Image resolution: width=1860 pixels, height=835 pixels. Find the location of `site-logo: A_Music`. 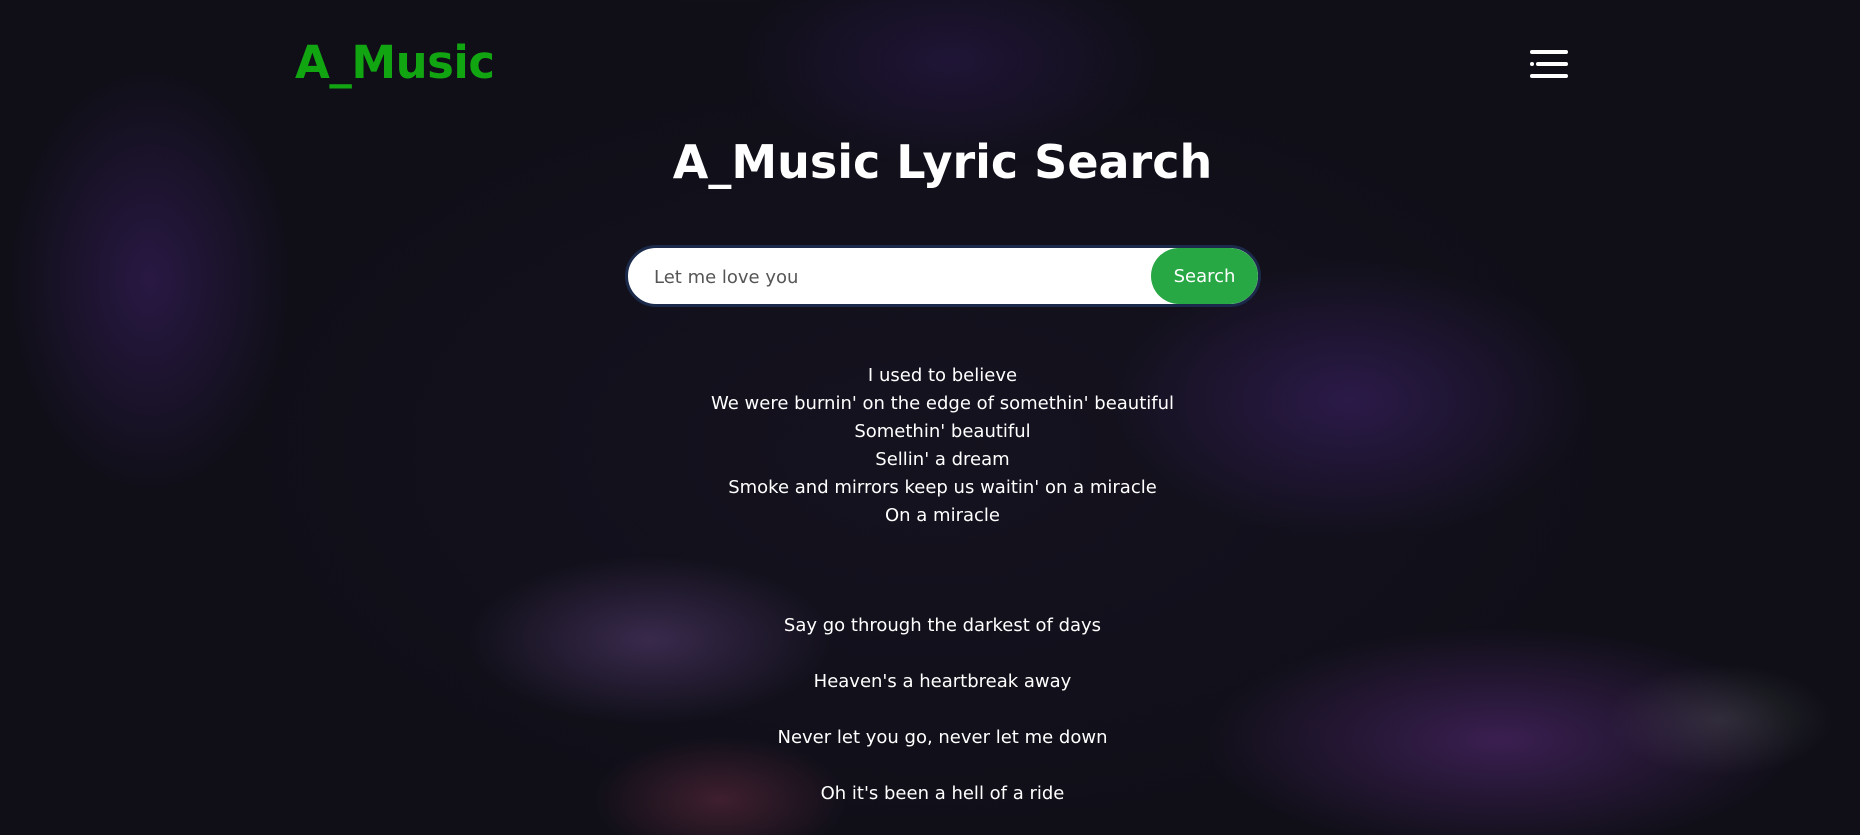

site-logo: A_Music is located at coordinates (395, 62).